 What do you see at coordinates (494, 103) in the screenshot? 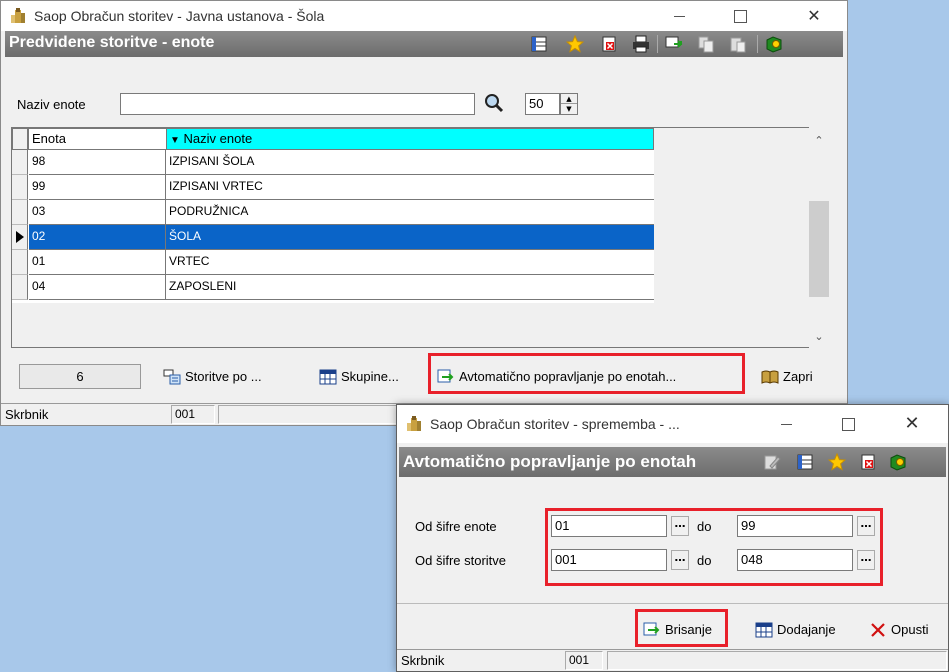
I see `search-icon` at bounding box center [494, 103].